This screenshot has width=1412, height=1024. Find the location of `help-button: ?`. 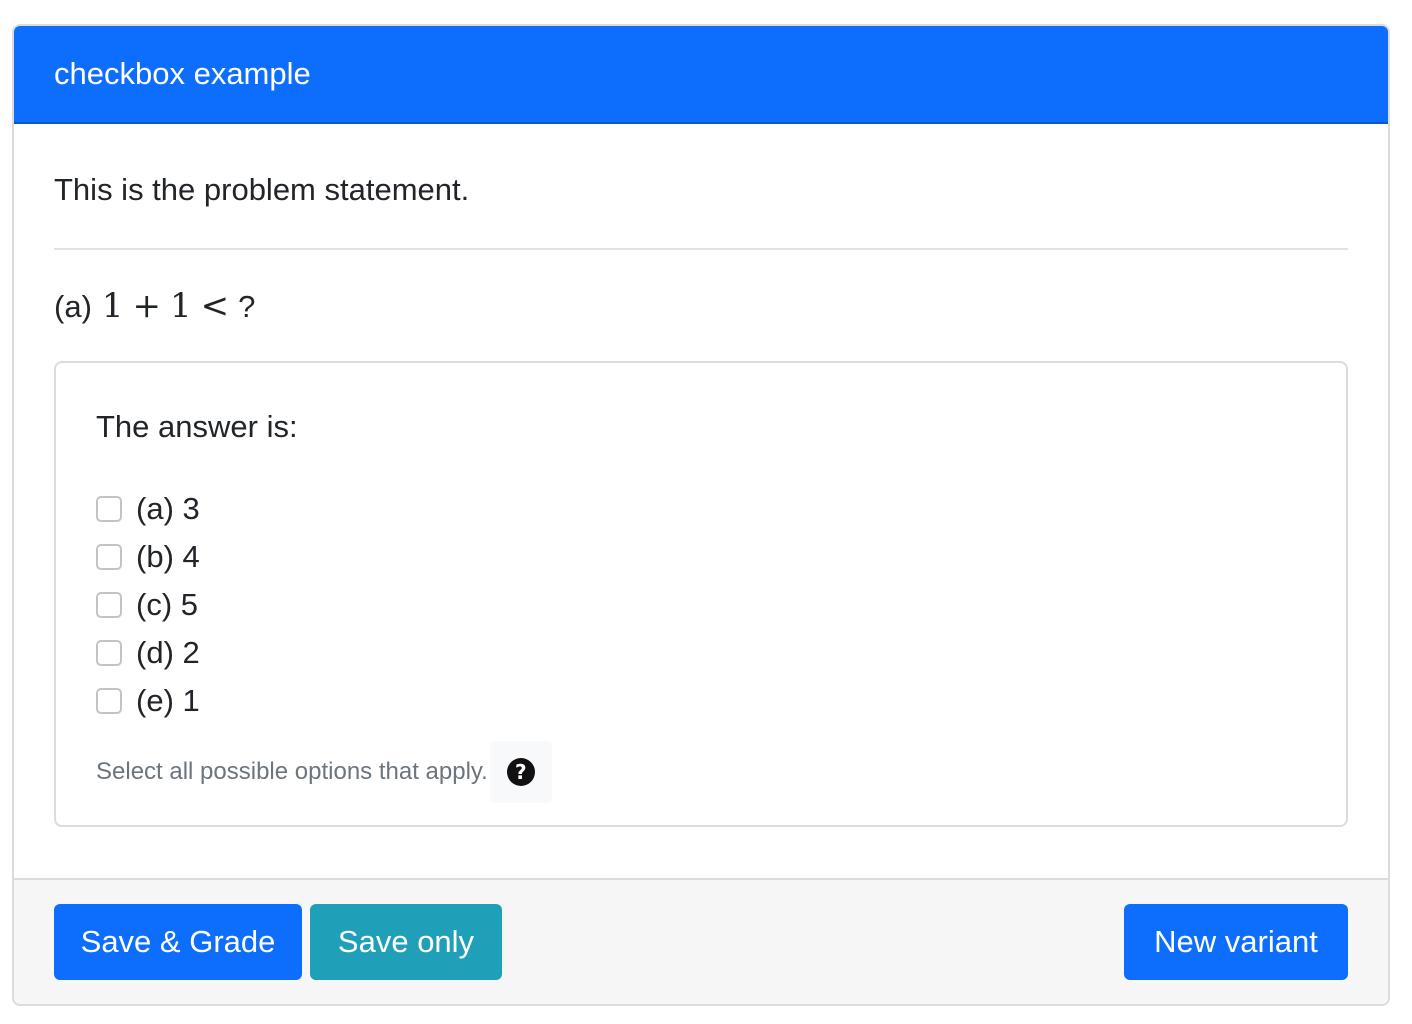

help-button: ? is located at coordinates (520, 772).